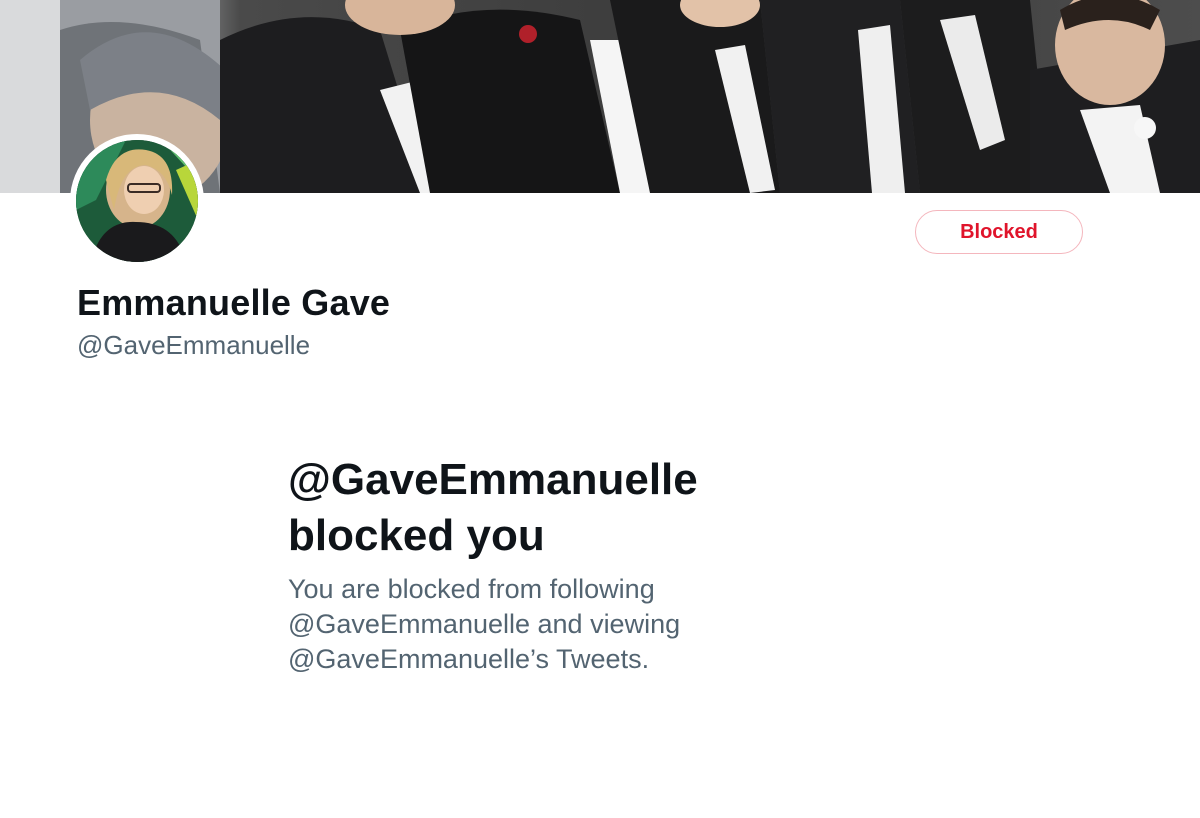  I want to click on profile-avatar-icon, so click(137, 201).